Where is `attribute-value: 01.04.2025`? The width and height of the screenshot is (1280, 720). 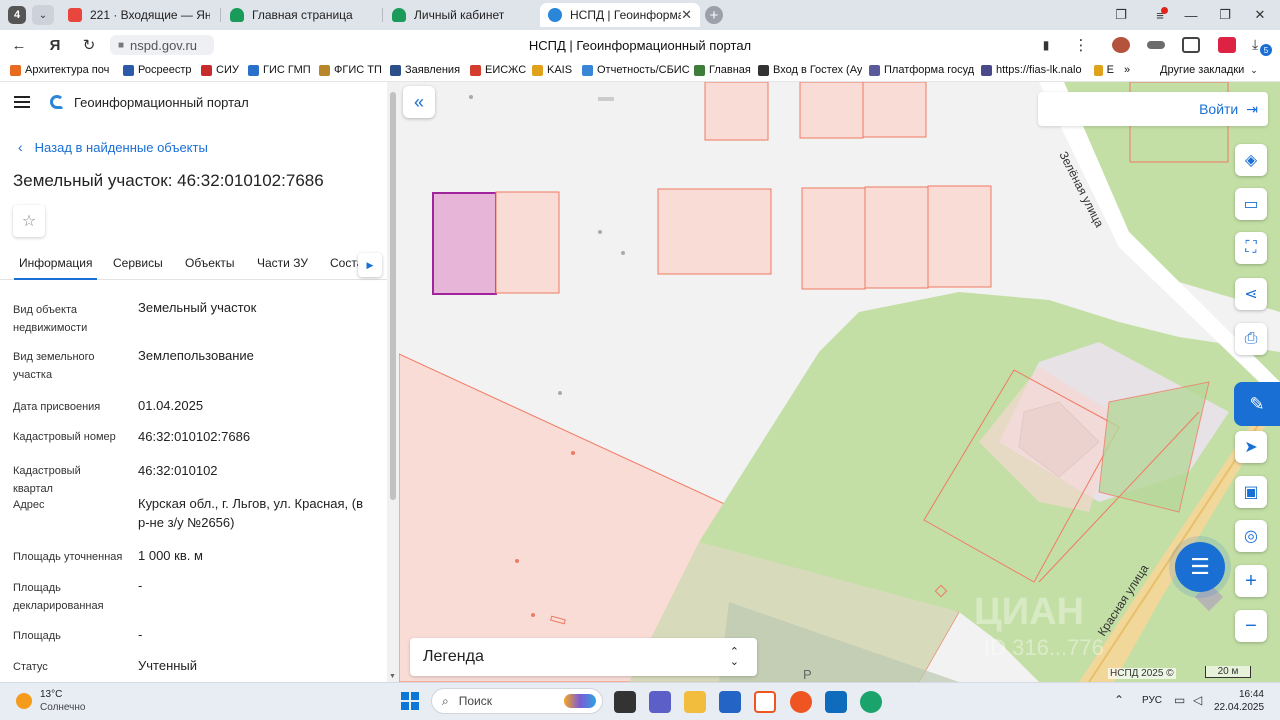
attribute-value: 01.04.2025 is located at coordinates (171, 405).